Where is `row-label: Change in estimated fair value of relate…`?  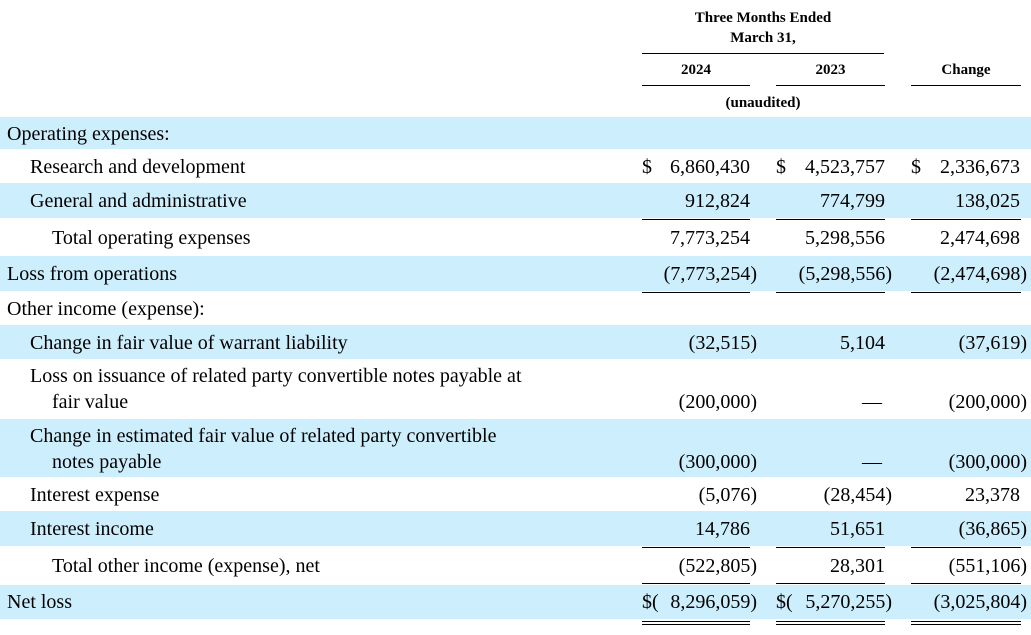 row-label: Change in estimated fair value of relate… is located at coordinates (263, 436).